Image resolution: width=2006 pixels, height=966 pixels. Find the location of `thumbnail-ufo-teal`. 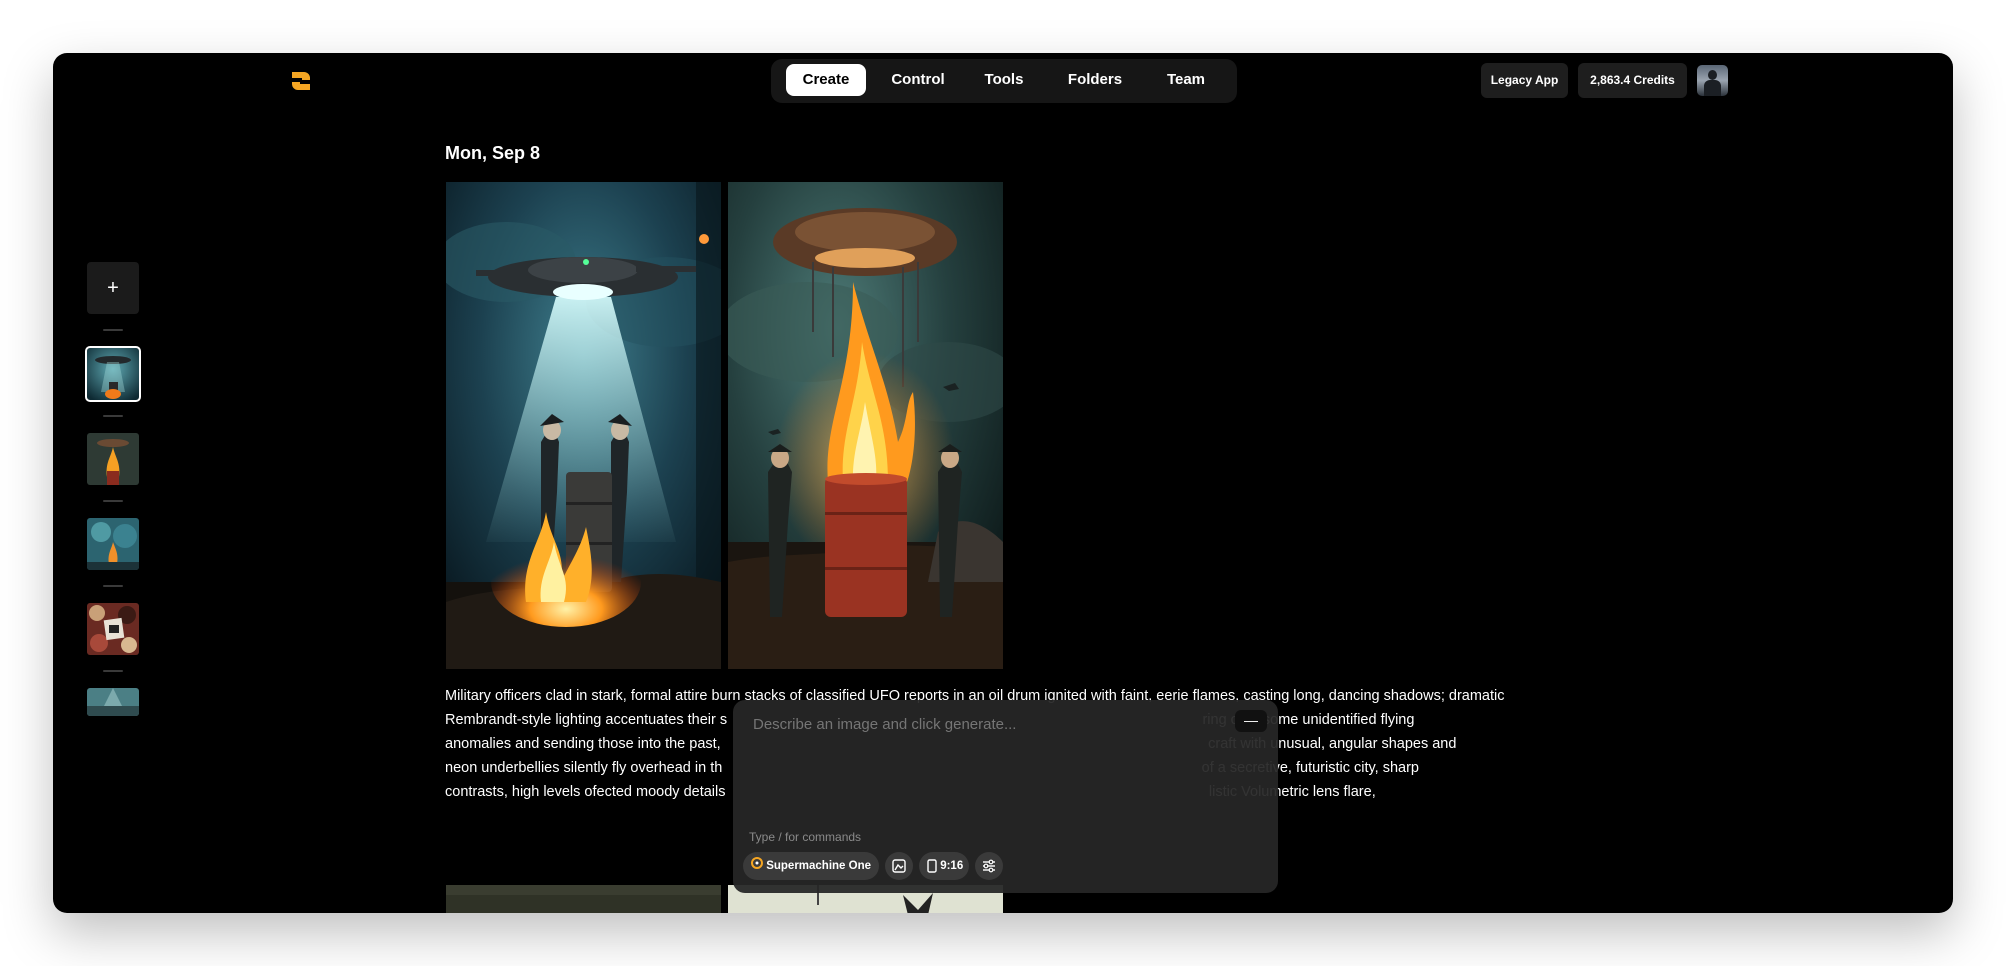

thumbnail-ufo-teal is located at coordinates (113, 544).